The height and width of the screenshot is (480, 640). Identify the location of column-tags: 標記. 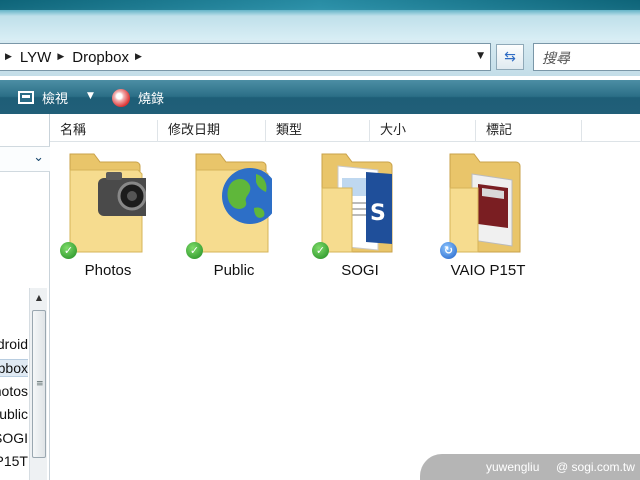
(529, 131).